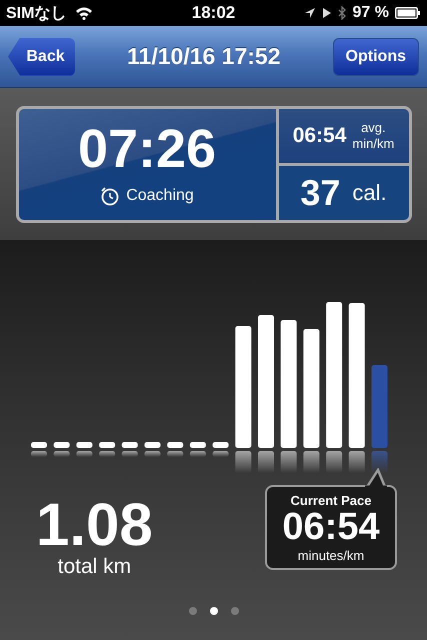 Image resolution: width=427 pixels, height=640 pixels. Describe the element at coordinates (319, 136) in the screenshot. I see `avg-pace-value: 06:54` at that location.